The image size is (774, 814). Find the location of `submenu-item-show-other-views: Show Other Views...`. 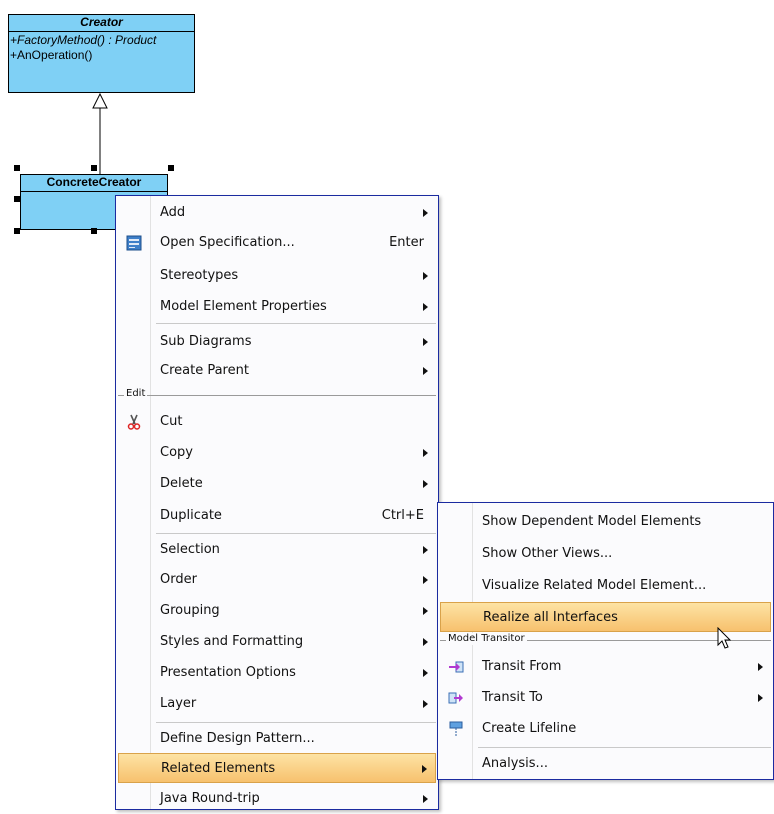

submenu-item-show-other-views: Show Other Views... is located at coordinates (605, 554).